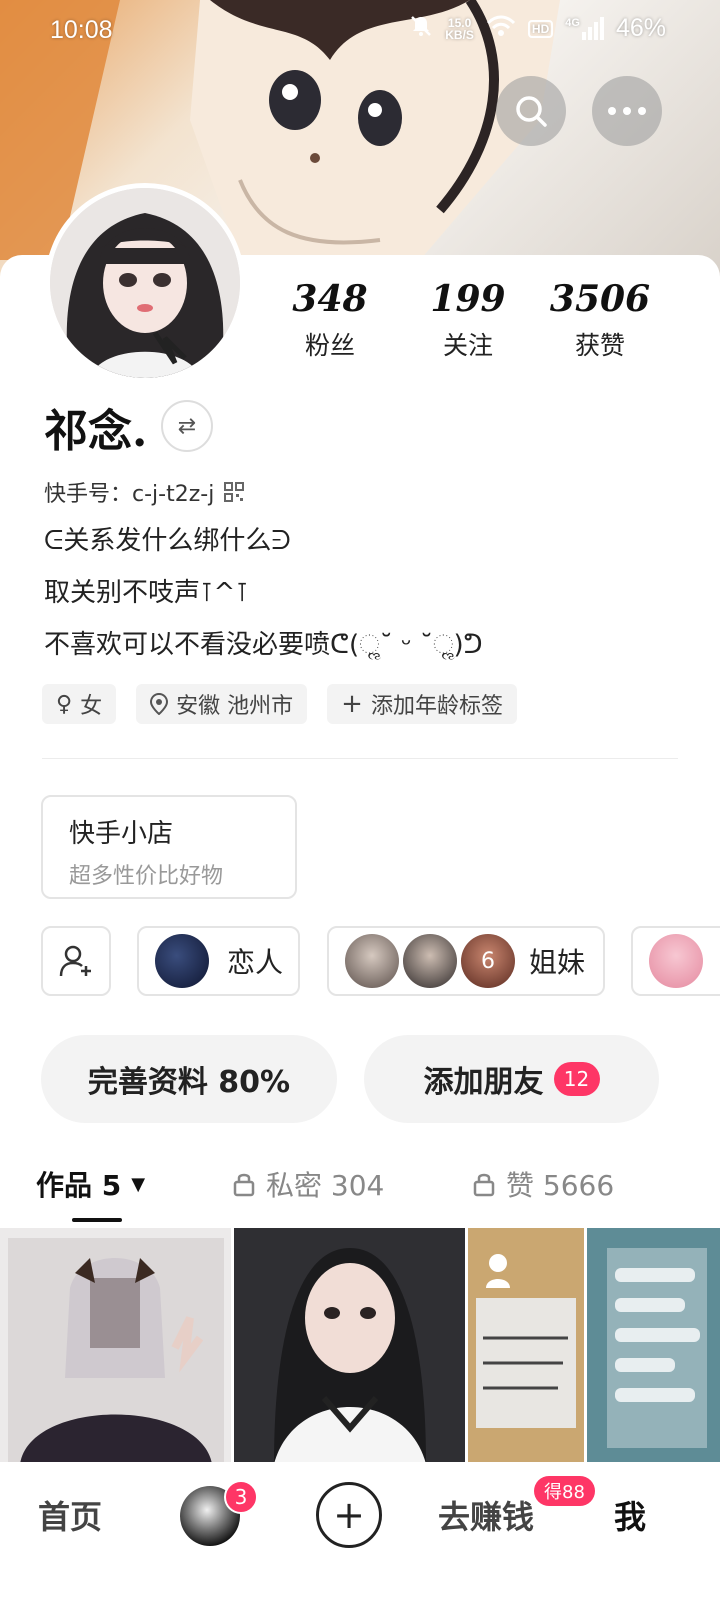 The image size is (720, 1612). What do you see at coordinates (459, 34) in the screenshot?
I see `net-speed-unit: KB/S` at bounding box center [459, 34].